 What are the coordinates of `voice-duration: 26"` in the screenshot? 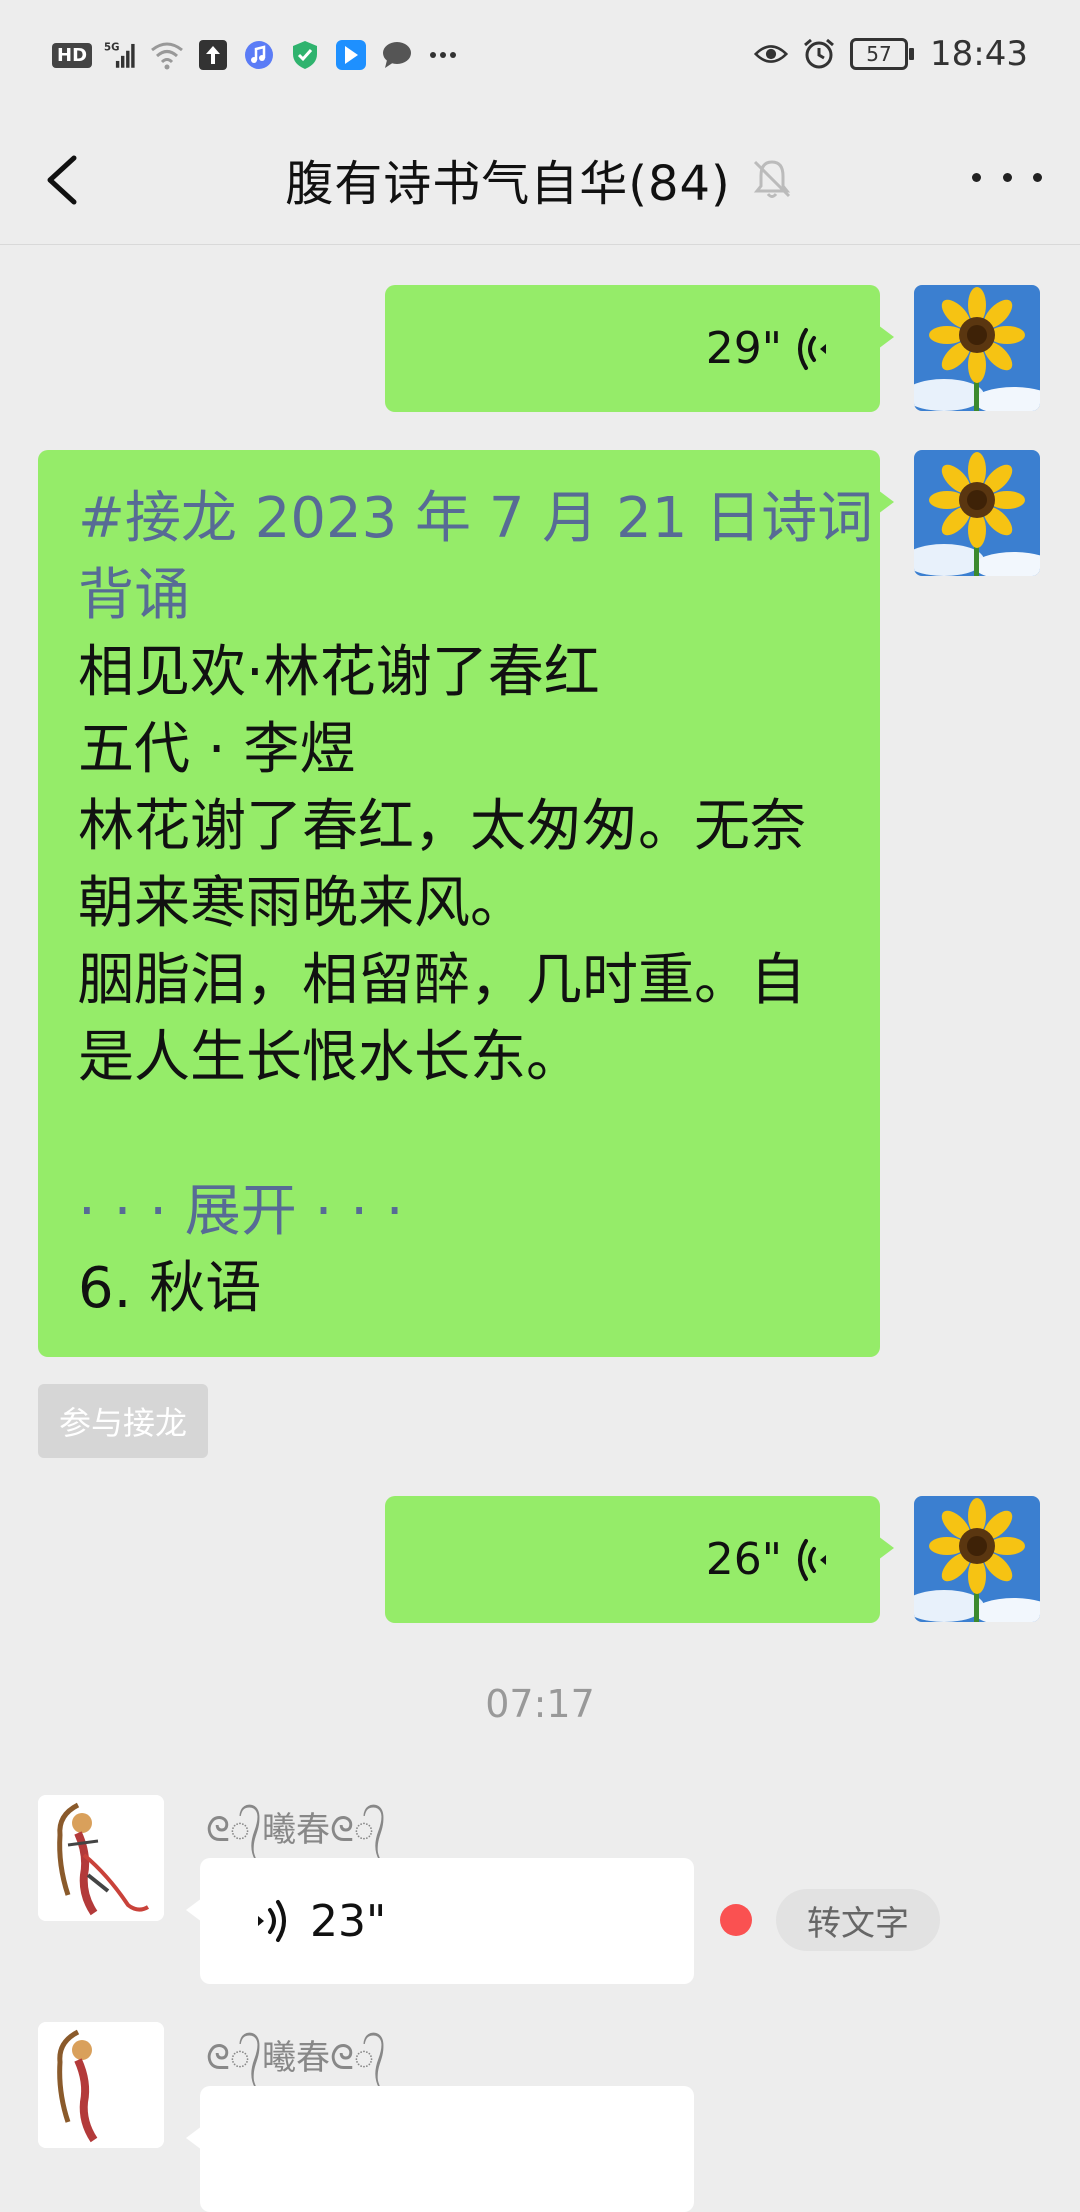 It's located at (743, 1559).